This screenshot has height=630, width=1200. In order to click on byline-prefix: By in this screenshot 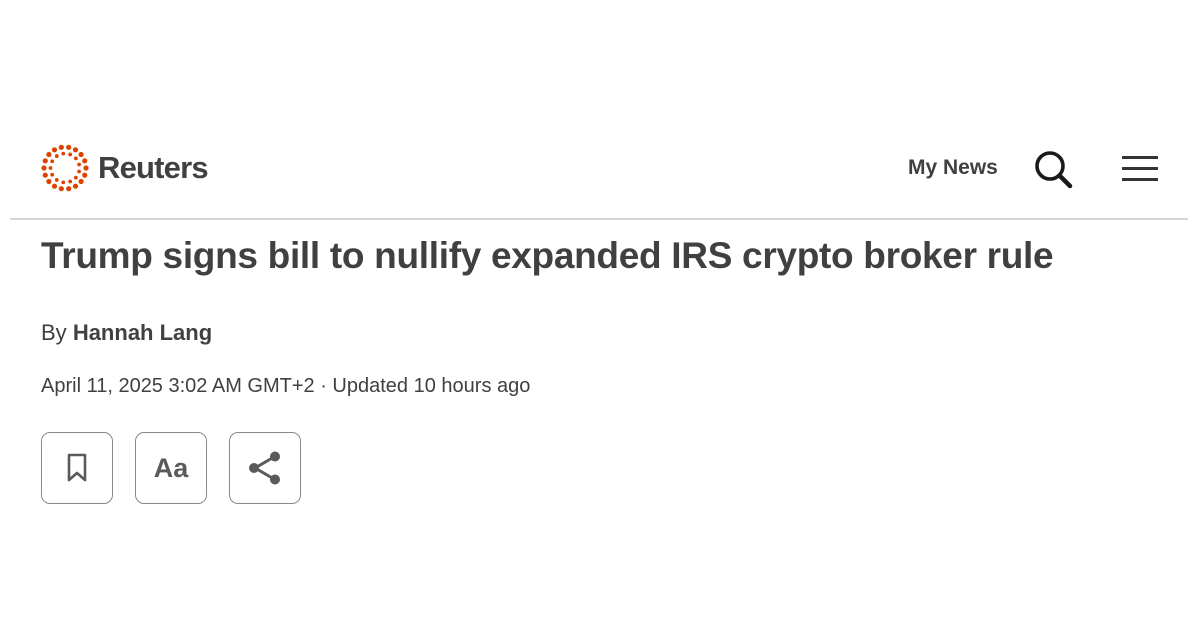, I will do `click(54, 332)`.